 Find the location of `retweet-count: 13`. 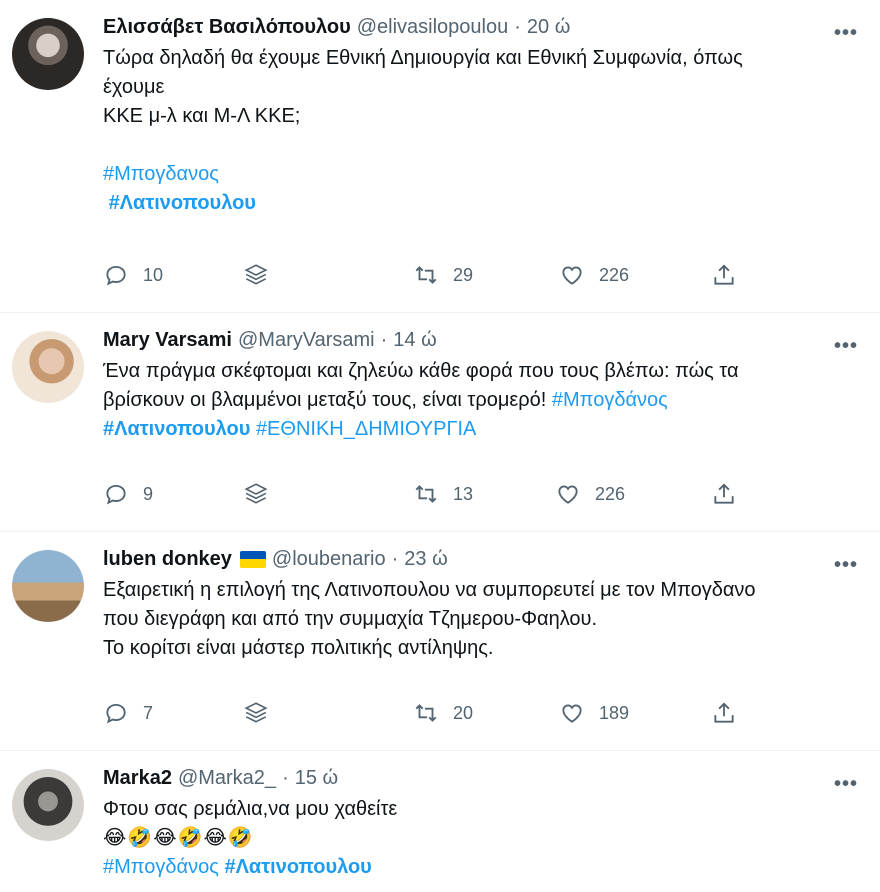

retweet-count: 13 is located at coordinates (463, 493).